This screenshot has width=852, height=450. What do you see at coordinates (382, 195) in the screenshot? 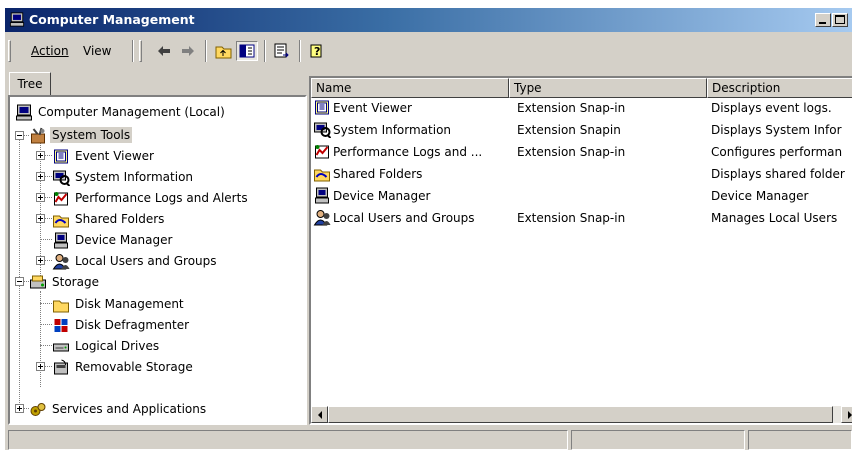
I see `row-name-text: Device Manager` at bounding box center [382, 195].